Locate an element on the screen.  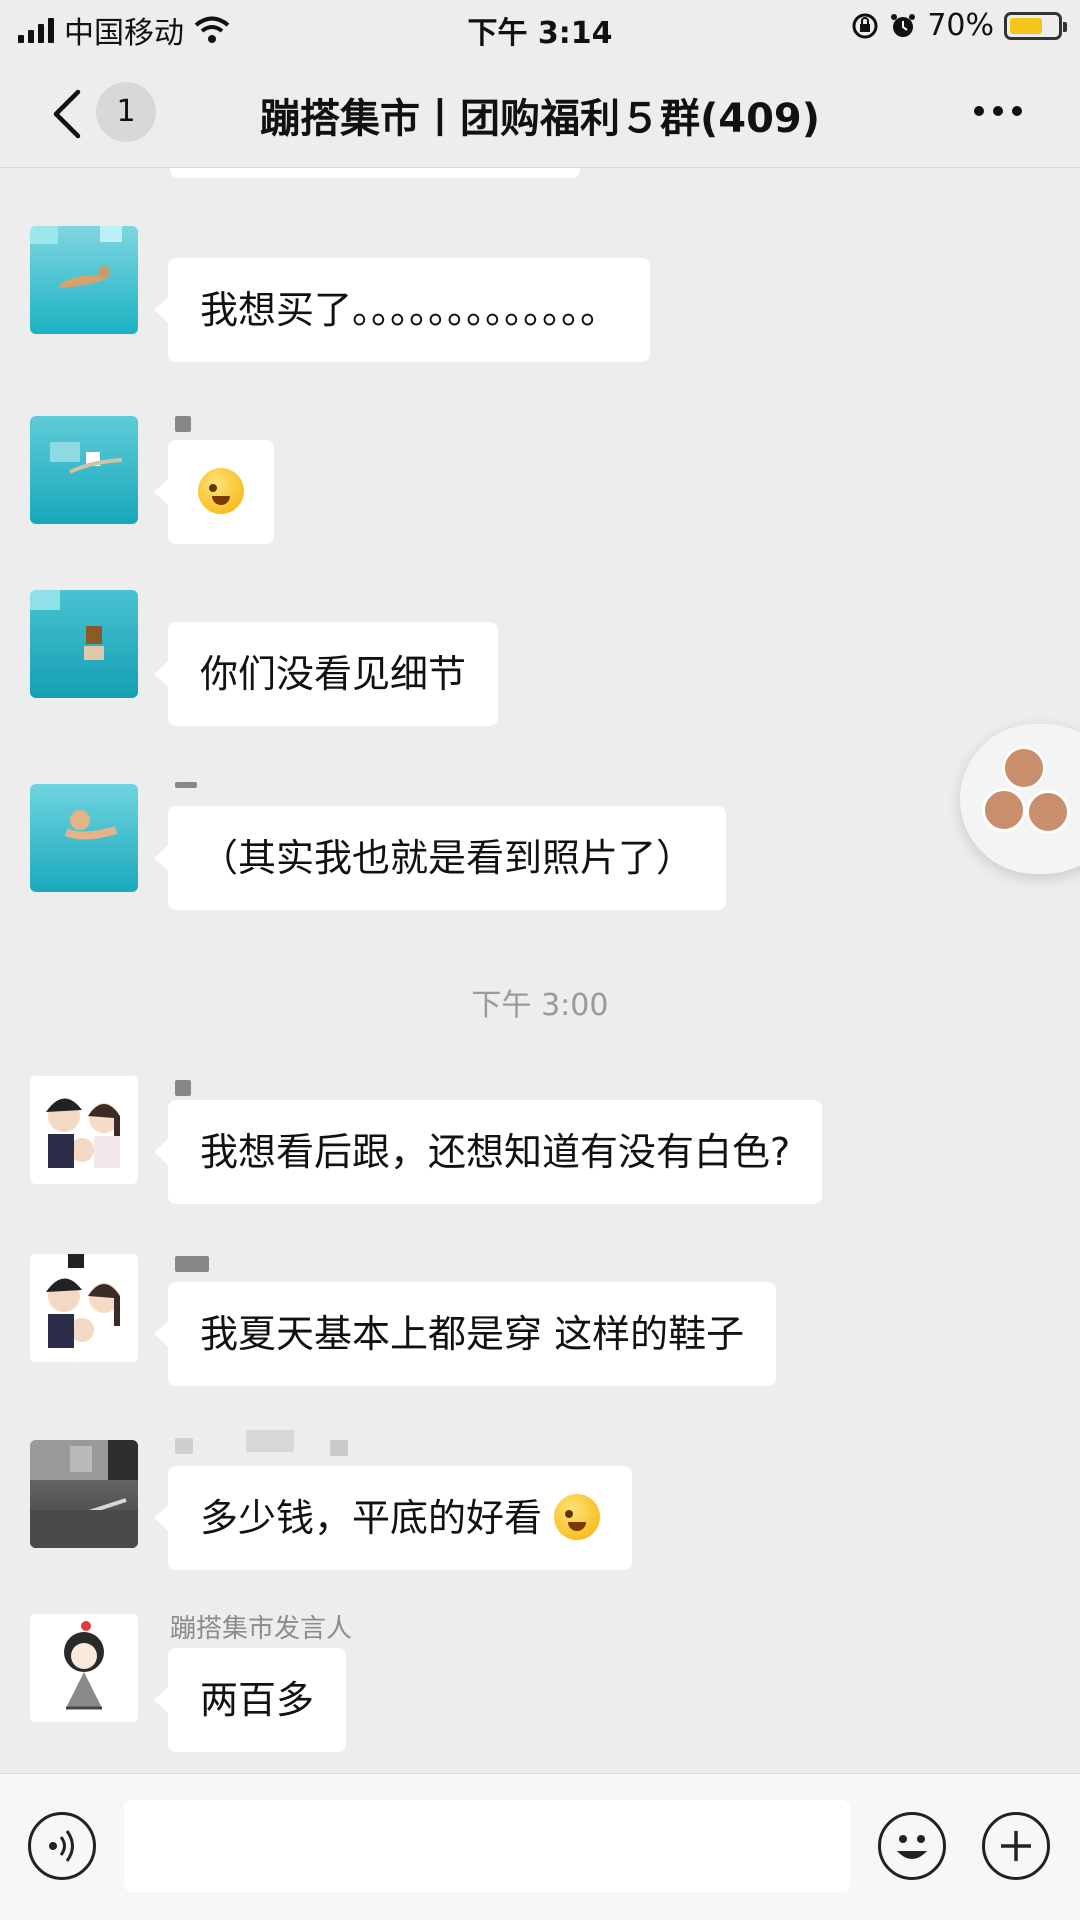
nav-bar: 1 蹦搭集市丨团购福利５群(409) is located at coordinates (540, 112).